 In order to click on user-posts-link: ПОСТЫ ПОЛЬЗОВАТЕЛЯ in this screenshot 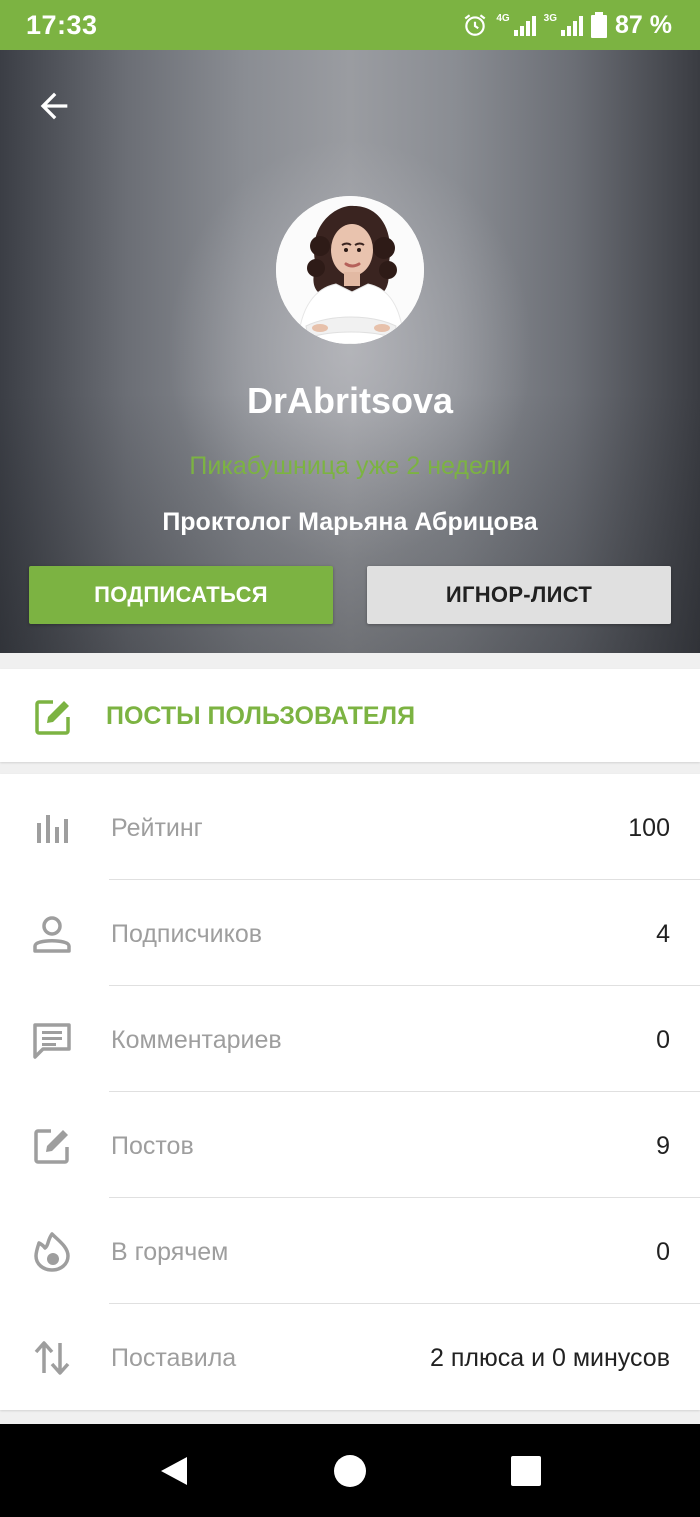, I will do `click(350, 715)`.